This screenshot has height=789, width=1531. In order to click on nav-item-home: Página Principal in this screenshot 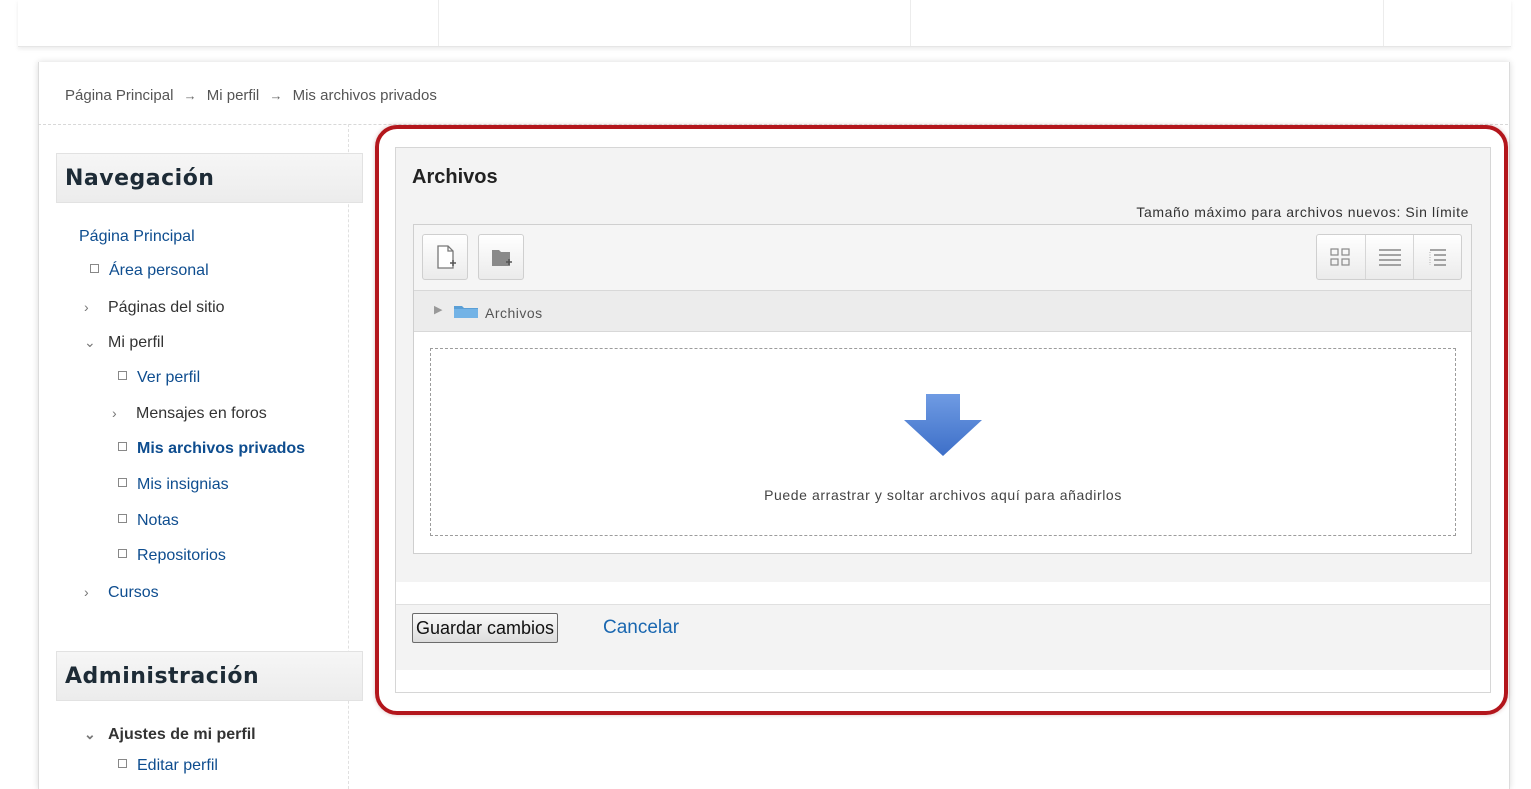, I will do `click(137, 237)`.